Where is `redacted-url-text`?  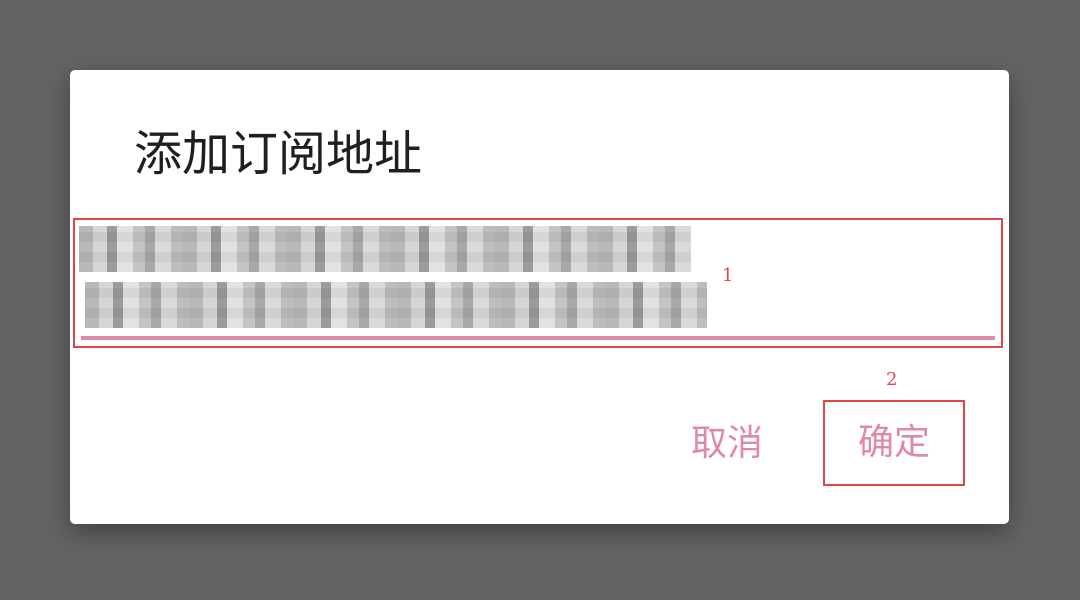 redacted-url-text is located at coordinates (399, 280).